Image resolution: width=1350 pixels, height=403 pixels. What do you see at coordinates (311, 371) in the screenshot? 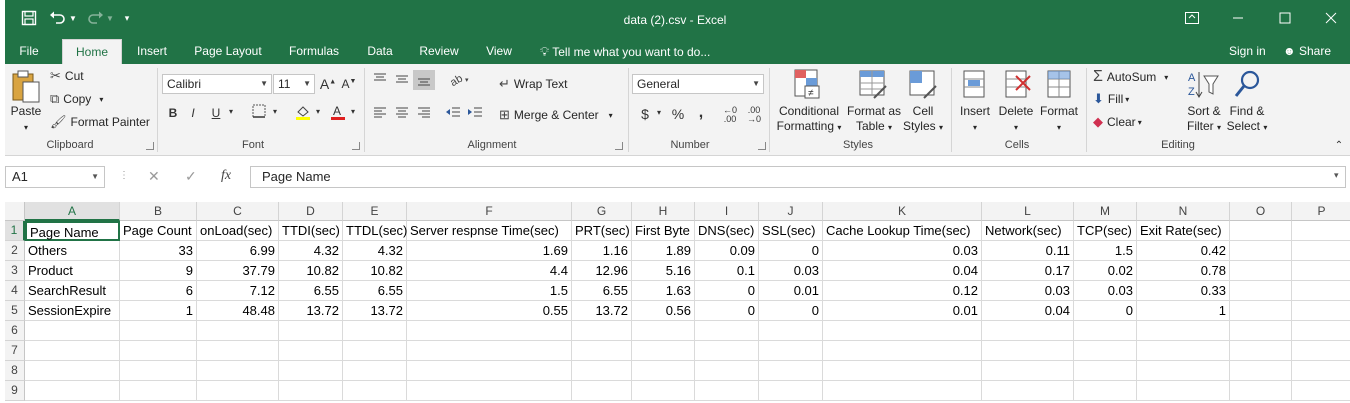
I see `cell-D8` at bounding box center [311, 371].